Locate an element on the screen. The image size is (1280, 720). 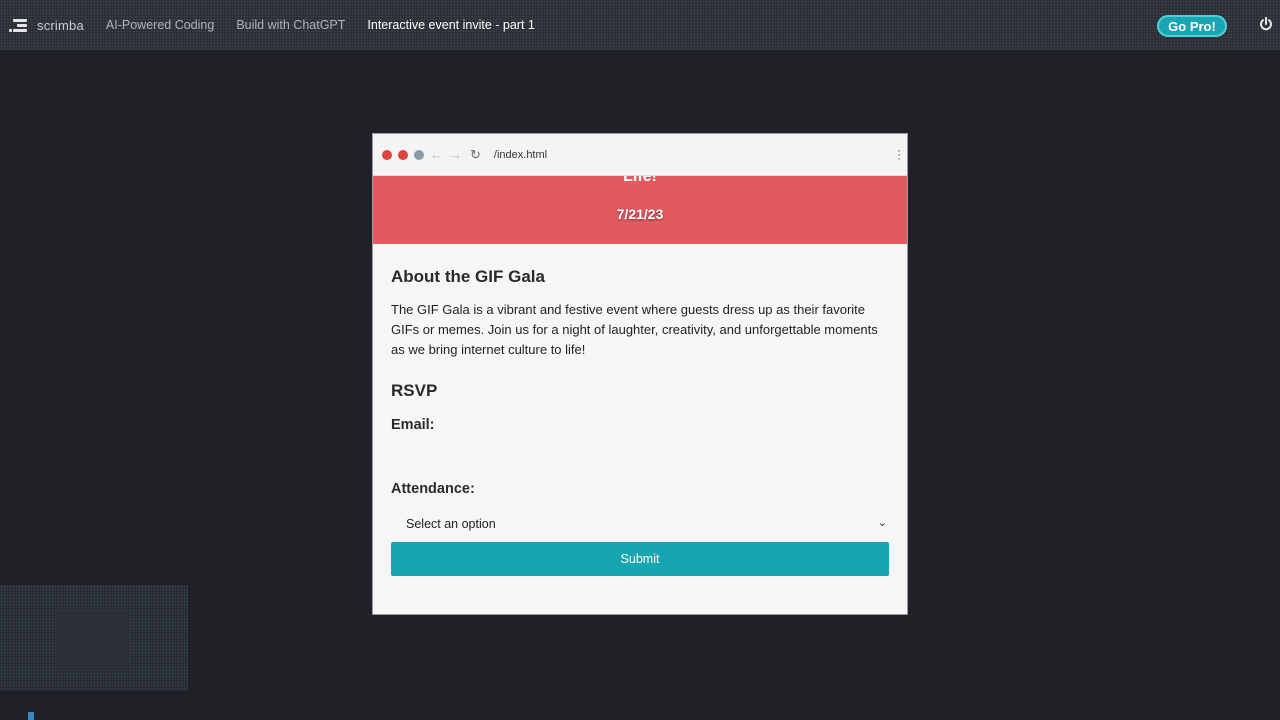
breadcrumb-lesson: Interactive event invite - part 1 is located at coordinates (451, 25).